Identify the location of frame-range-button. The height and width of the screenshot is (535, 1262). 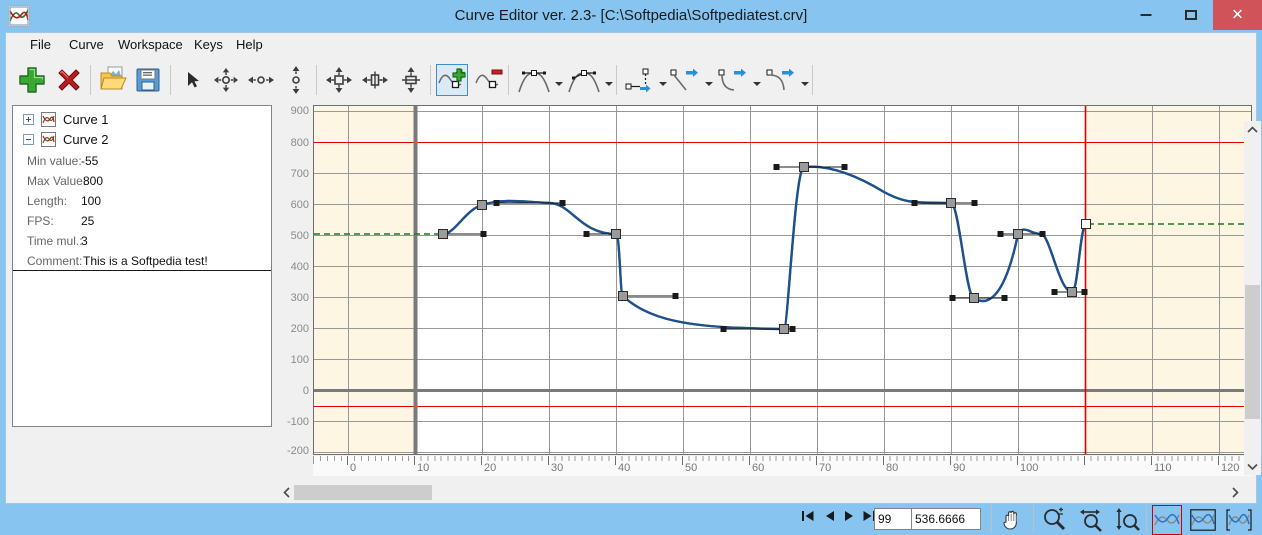
(1239, 520).